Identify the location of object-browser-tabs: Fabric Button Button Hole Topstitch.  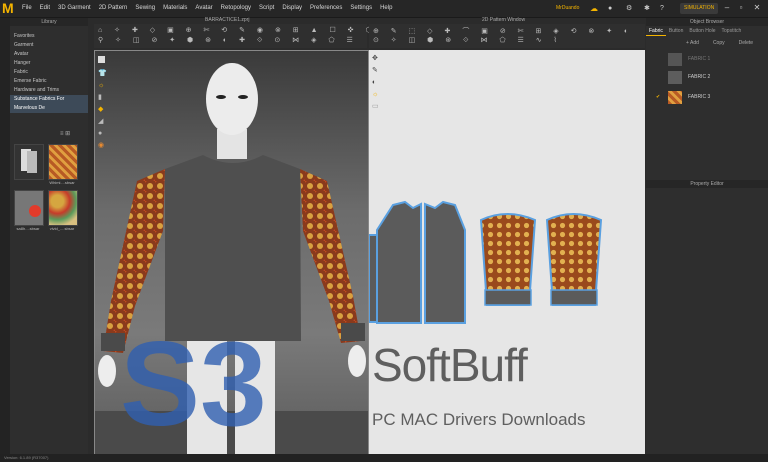
(707, 31).